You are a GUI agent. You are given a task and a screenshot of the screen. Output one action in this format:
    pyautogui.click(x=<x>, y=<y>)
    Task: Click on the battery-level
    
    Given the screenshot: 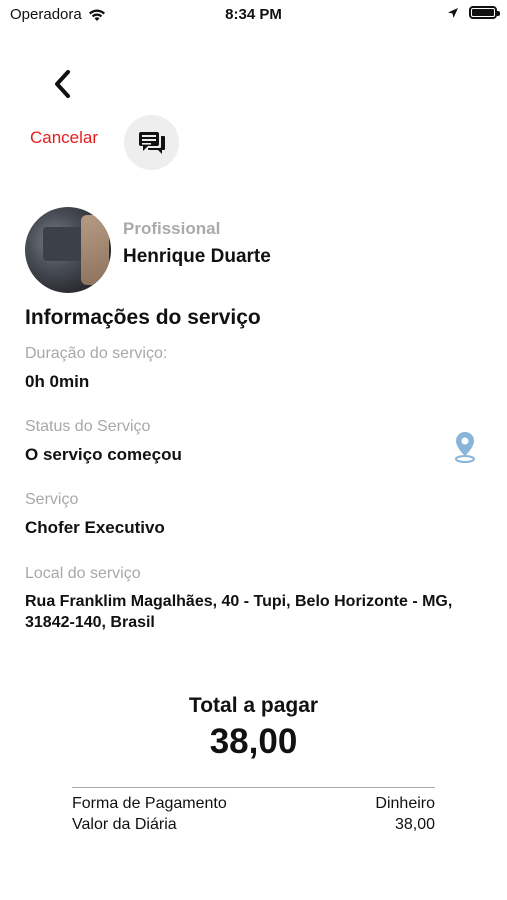 What is the action you would take?
    pyautogui.click(x=483, y=12)
    